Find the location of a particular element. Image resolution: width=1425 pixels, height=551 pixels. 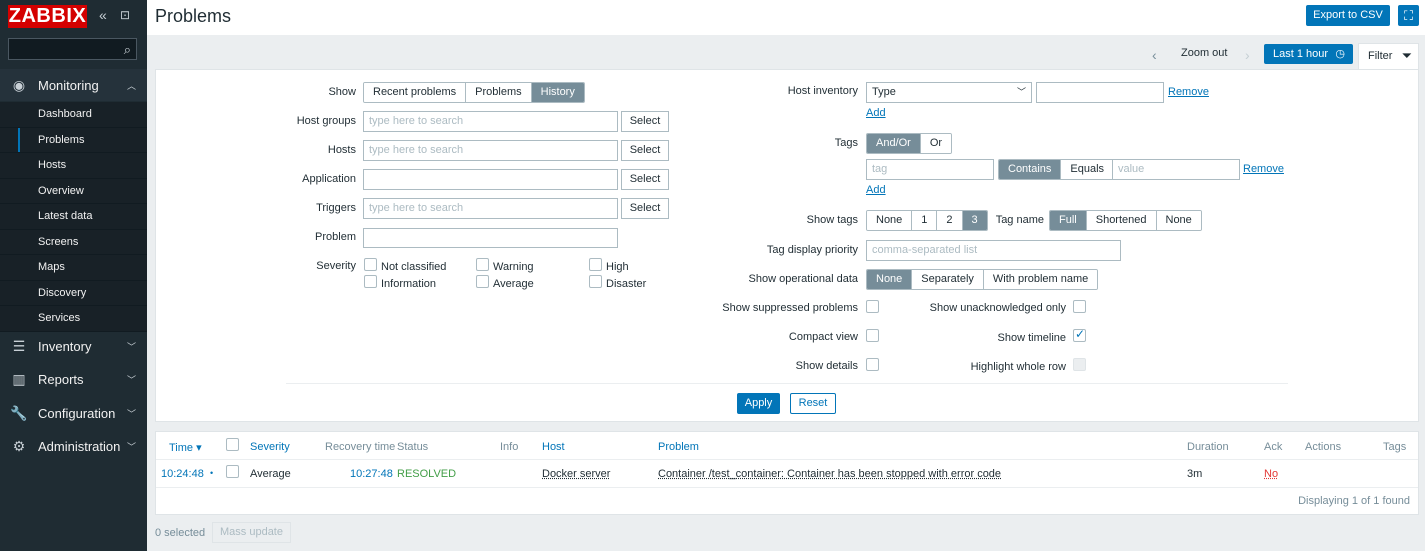

show-unacknowledged-label: Show unacknowledged only is located at coordinates (991, 308).